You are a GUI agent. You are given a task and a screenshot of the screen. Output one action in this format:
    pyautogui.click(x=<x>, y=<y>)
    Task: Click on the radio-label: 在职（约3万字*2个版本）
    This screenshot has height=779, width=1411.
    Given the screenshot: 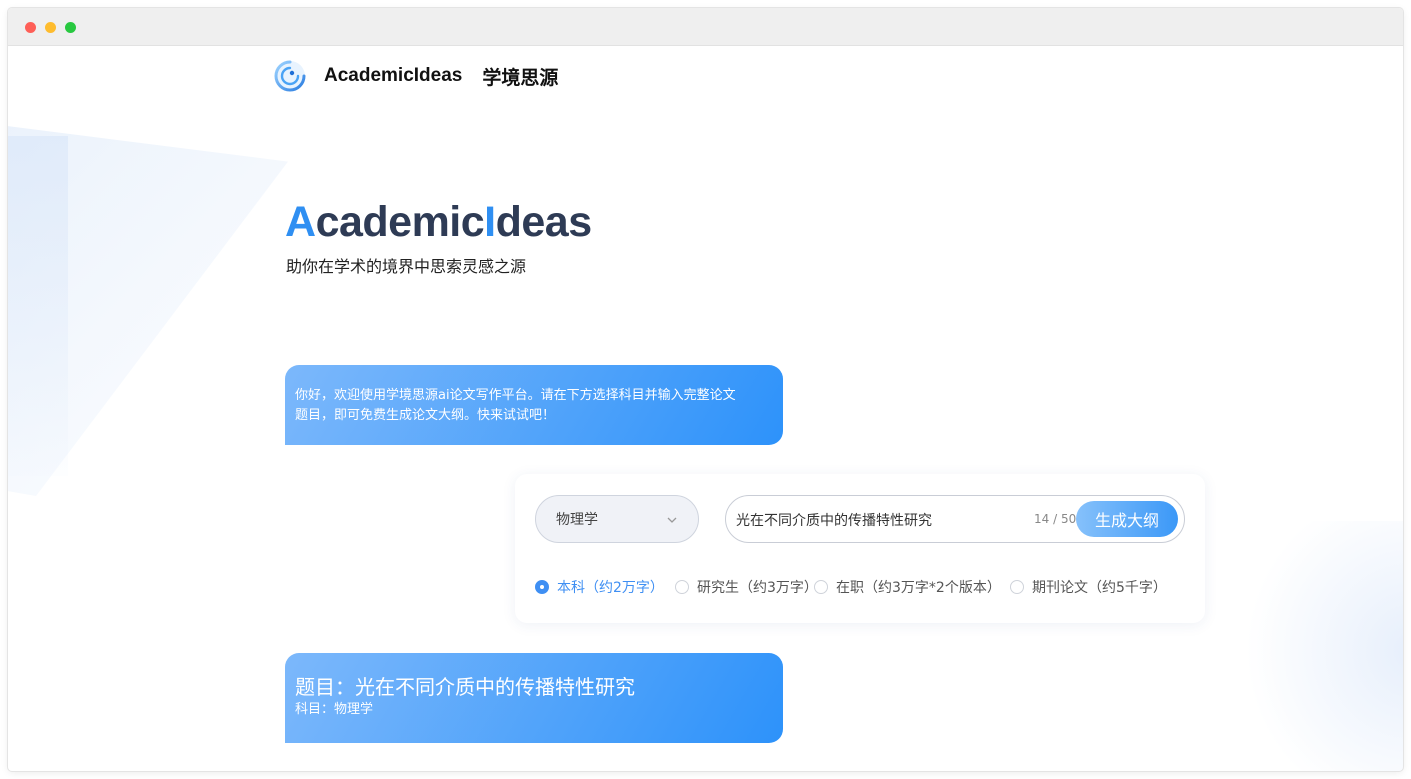 What is the action you would take?
    pyautogui.click(x=918, y=588)
    